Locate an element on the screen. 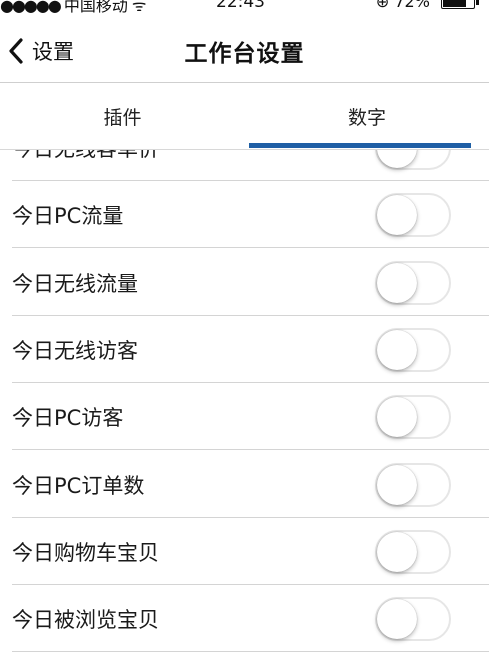 This screenshot has height=665, width=489. setting-row: 今日购物车宝贝 is located at coordinates (244, 551).